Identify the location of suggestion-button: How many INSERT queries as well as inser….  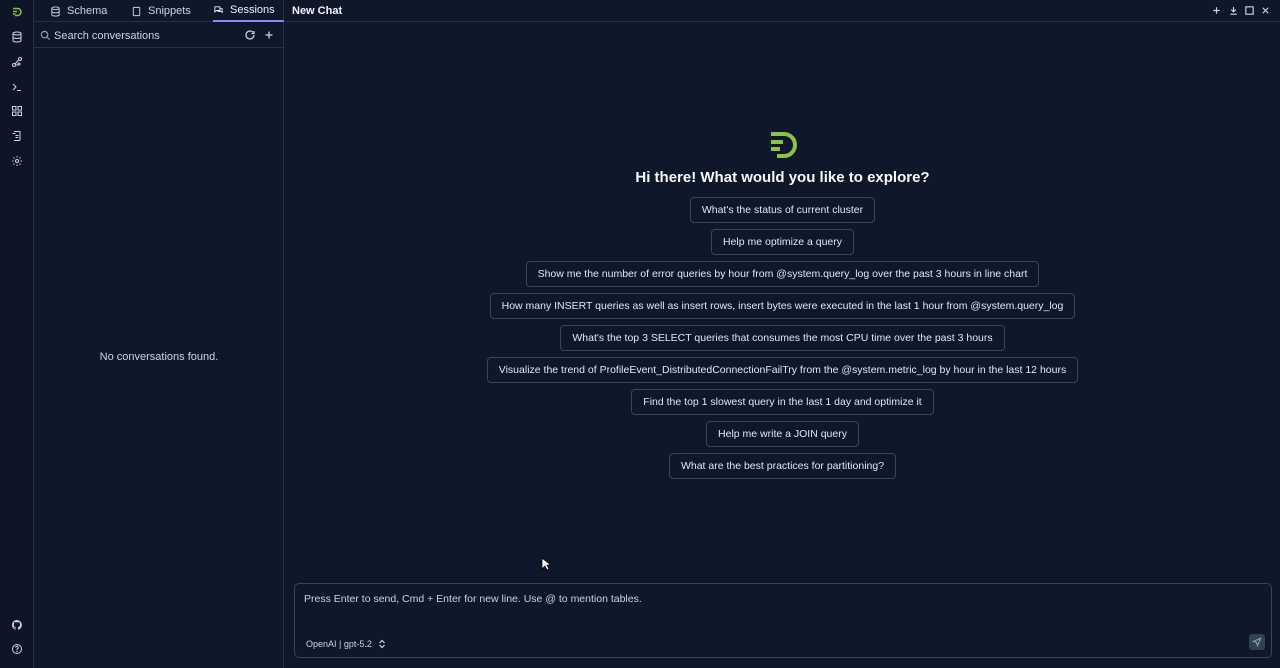
(782, 306).